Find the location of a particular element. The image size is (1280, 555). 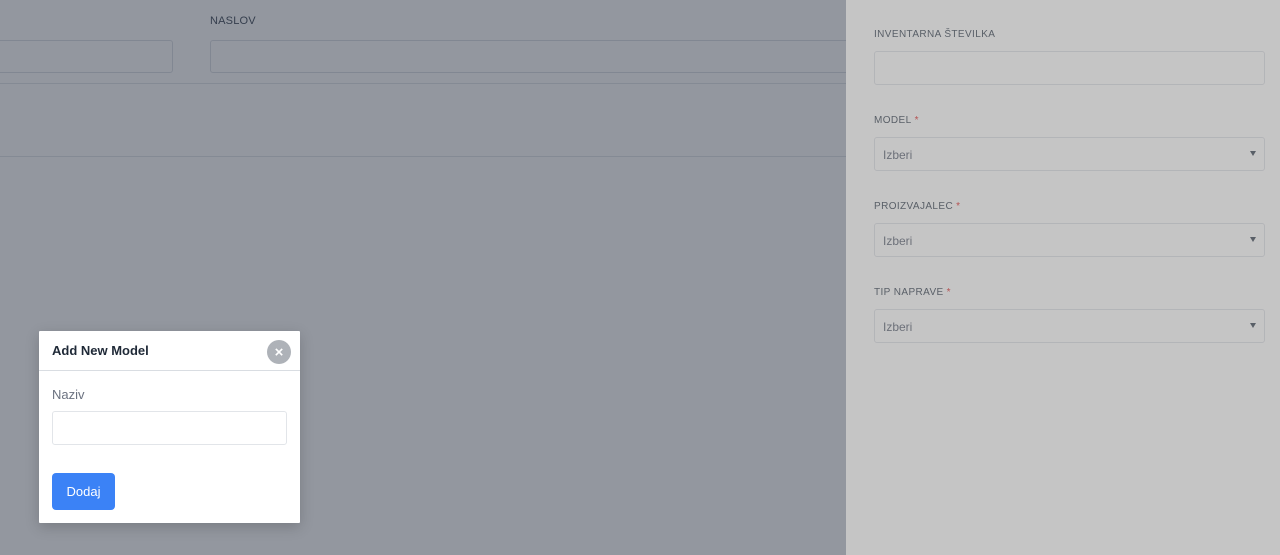

name-input is located at coordinates (169, 428).